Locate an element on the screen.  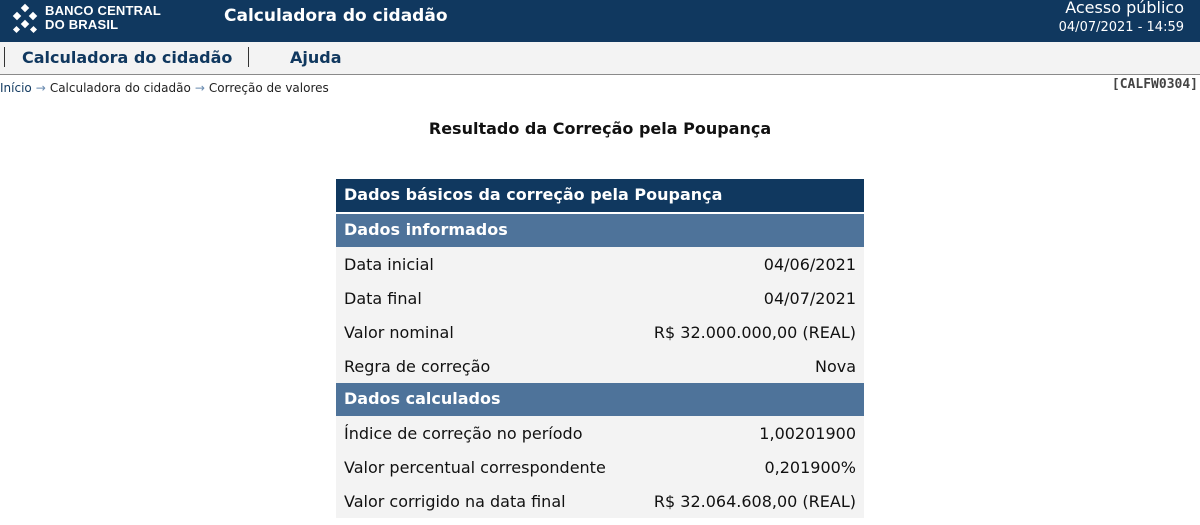
breadcrumb-link-inicio: Início is located at coordinates (16, 88).